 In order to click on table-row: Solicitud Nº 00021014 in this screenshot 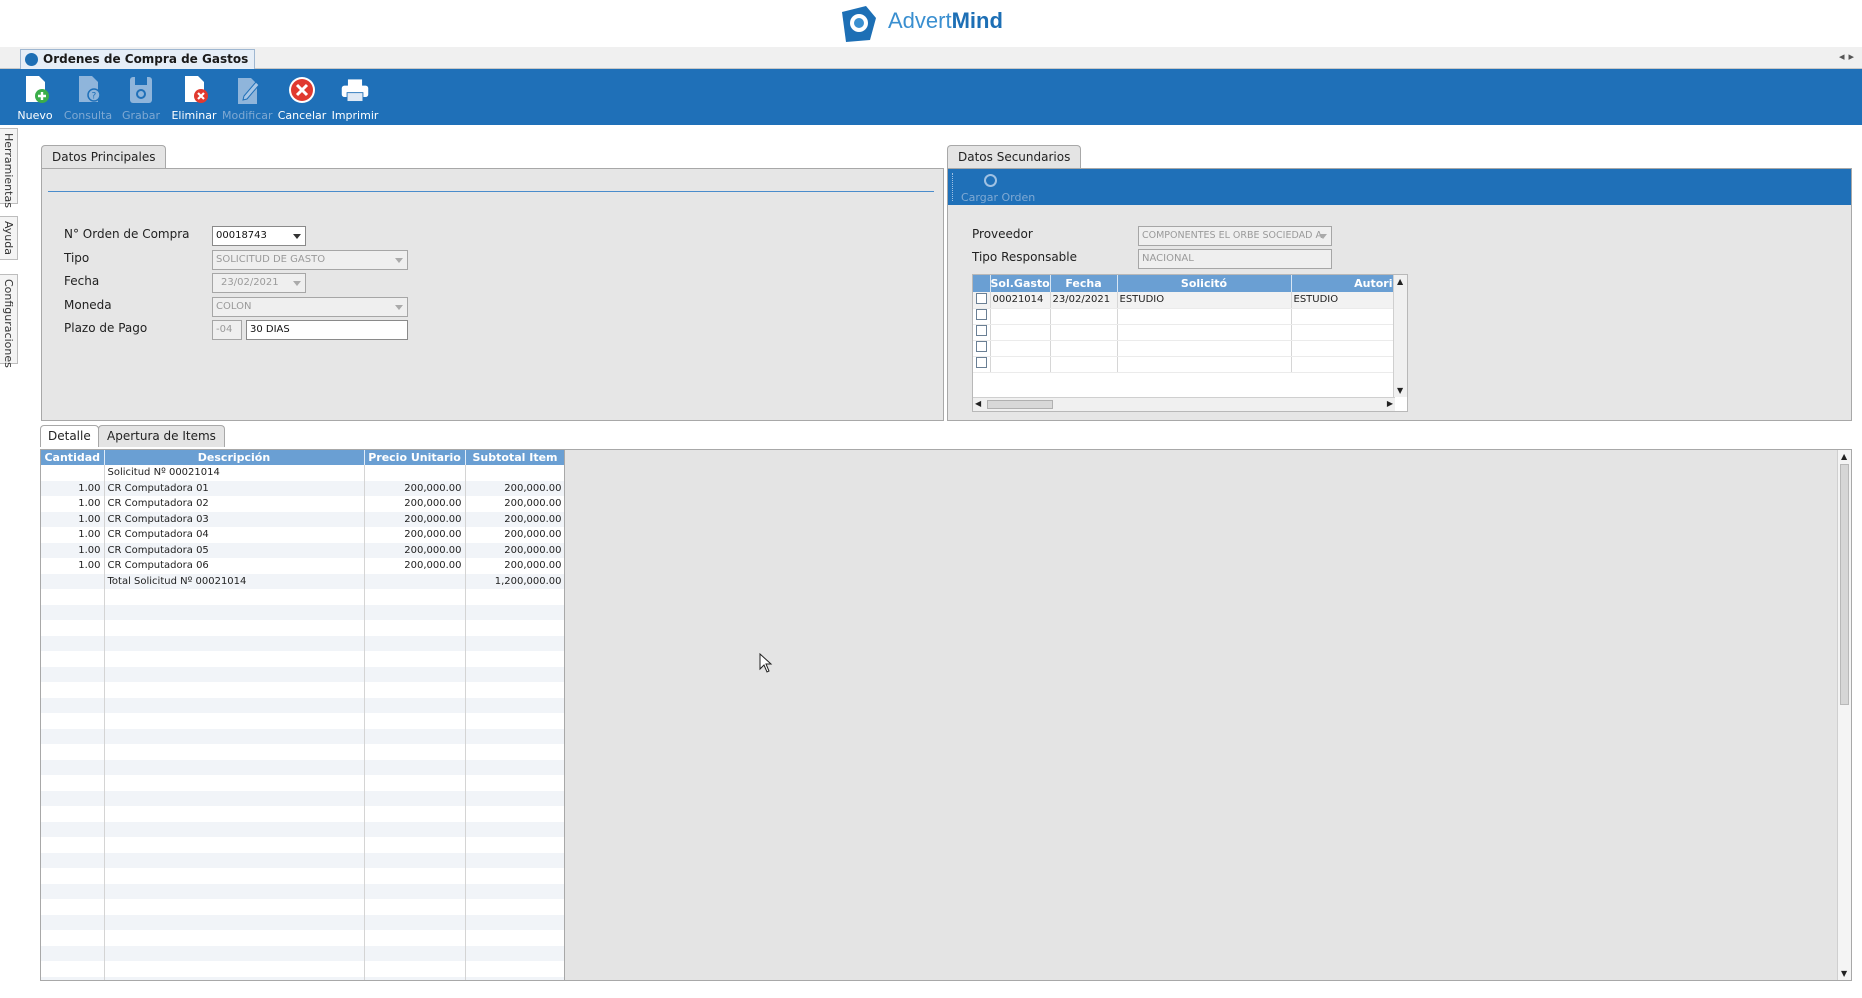, I will do `click(302, 473)`.